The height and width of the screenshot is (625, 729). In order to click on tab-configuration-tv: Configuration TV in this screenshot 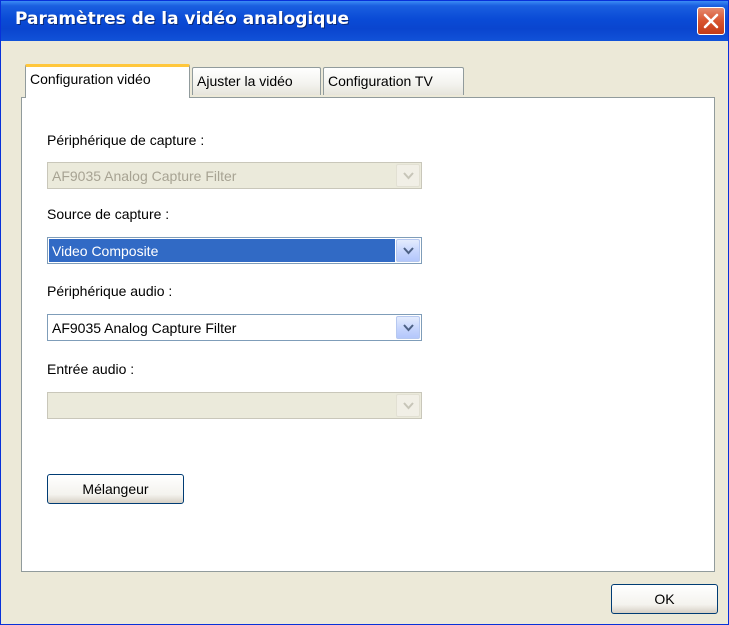, I will do `click(393, 81)`.